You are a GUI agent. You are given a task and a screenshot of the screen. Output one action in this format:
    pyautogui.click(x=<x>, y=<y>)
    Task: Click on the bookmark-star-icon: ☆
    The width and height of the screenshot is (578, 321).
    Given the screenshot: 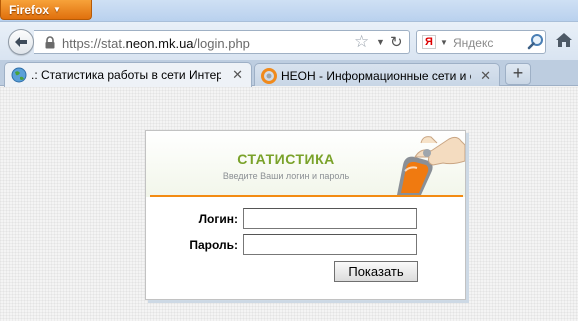 What is the action you would take?
    pyautogui.click(x=361, y=42)
    